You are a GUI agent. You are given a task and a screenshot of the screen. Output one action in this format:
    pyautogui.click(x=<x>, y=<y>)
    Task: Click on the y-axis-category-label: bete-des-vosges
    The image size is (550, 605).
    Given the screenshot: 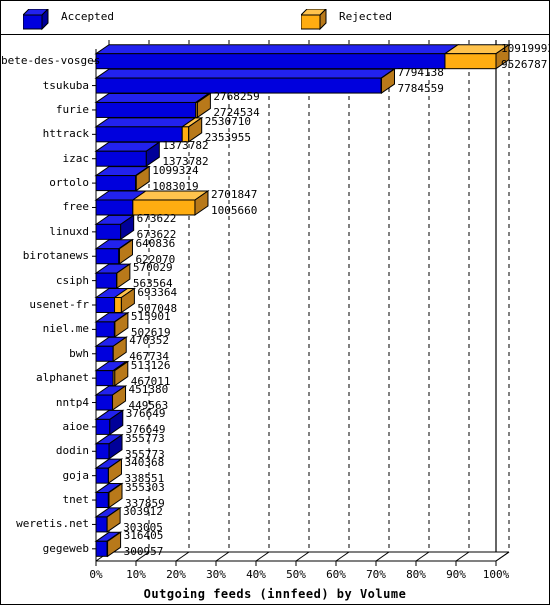 What is the action you would take?
    pyautogui.click(x=51, y=61)
    